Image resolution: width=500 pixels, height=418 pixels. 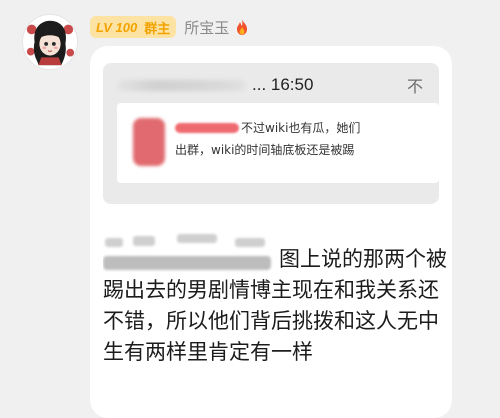 I want to click on quoted-image: 不过wiki也有瓜，她们 出群，wiki的时间轴底板还是被踢, so click(x=278, y=143).